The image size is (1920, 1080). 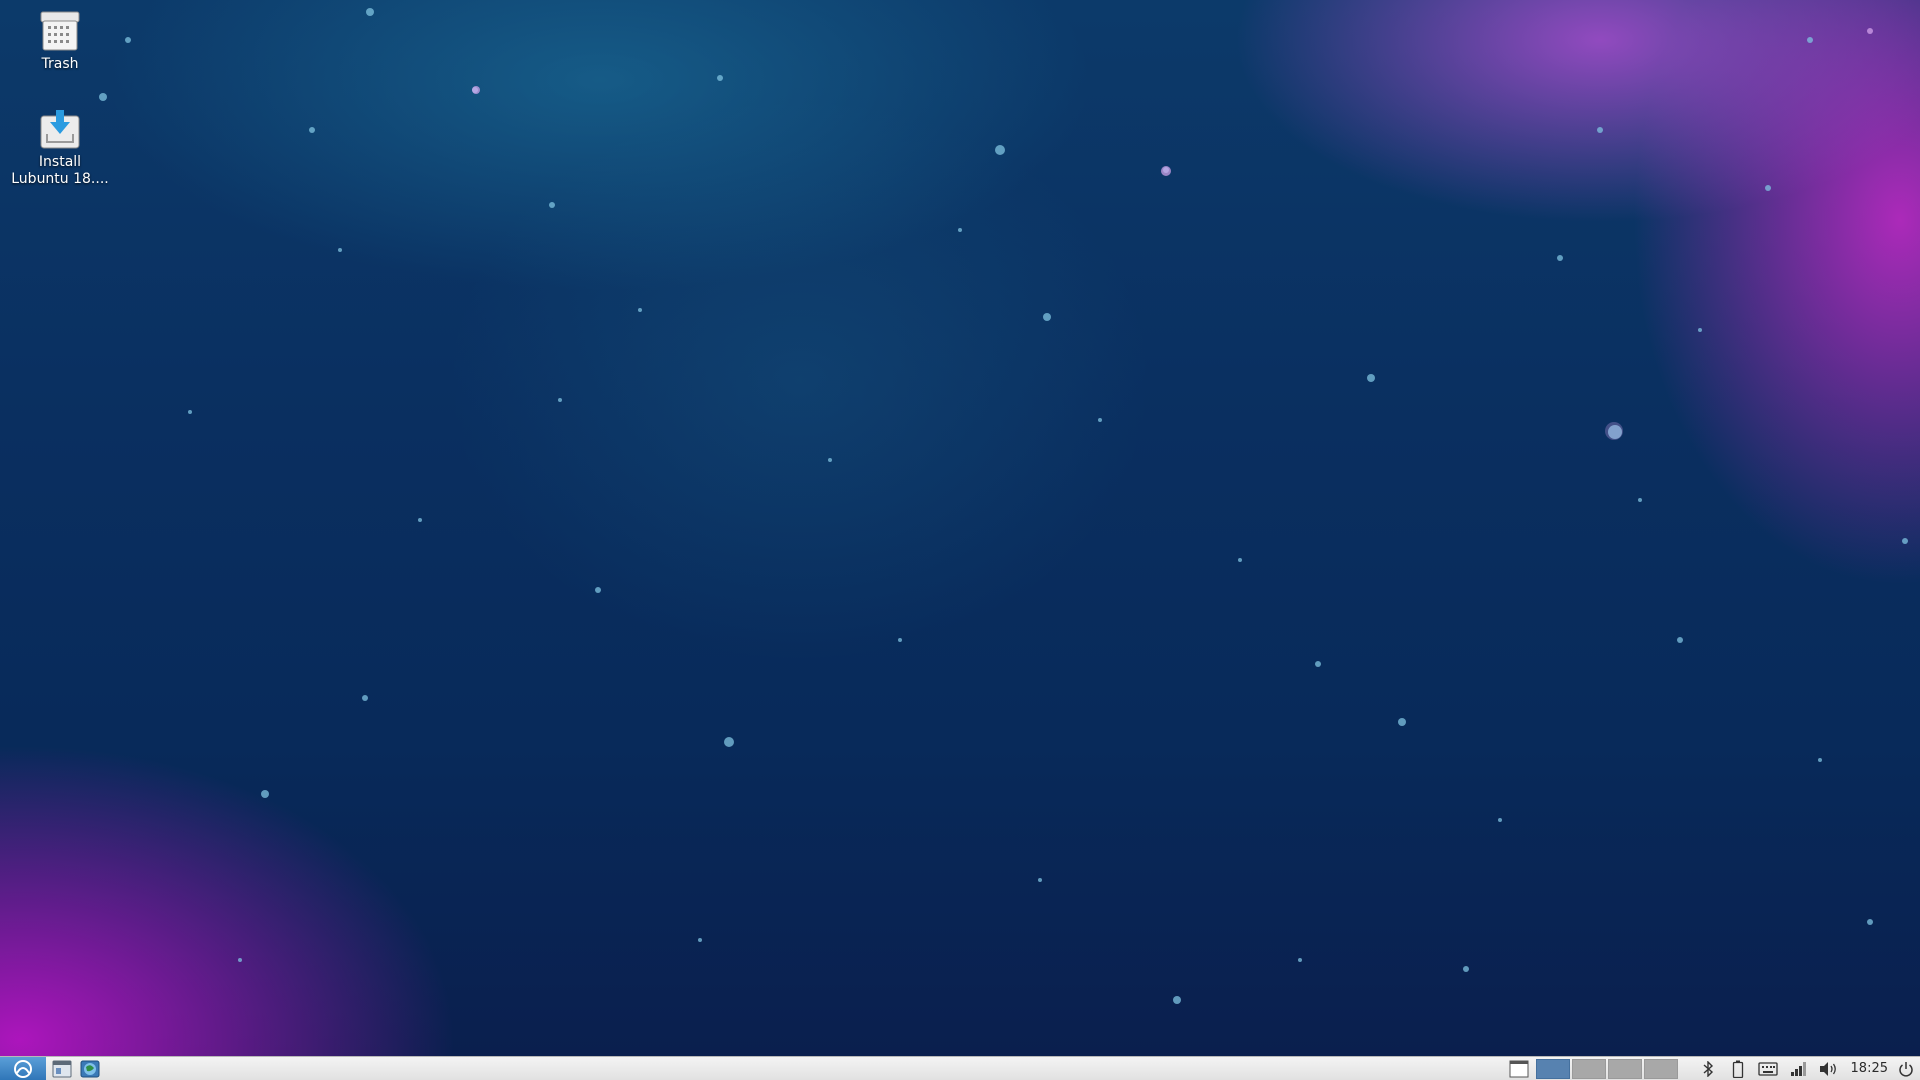 I want to click on file-manager-icon, so click(x=62, y=1068).